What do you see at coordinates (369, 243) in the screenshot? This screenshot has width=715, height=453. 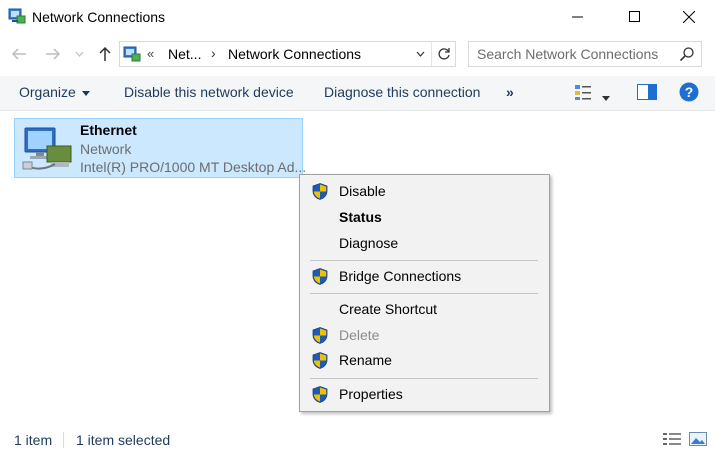 I see `menu-item-label: Diagnose` at bounding box center [369, 243].